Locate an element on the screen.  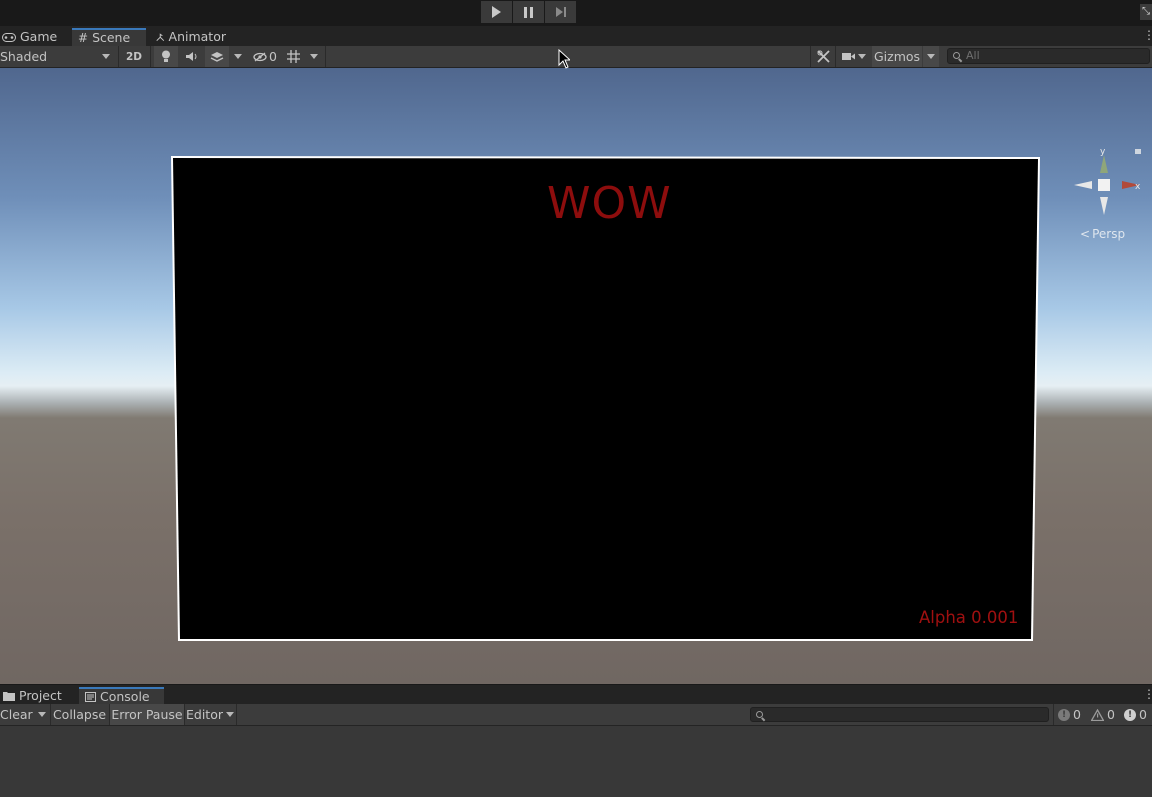
audio-toggle-button is located at coordinates (192, 56).